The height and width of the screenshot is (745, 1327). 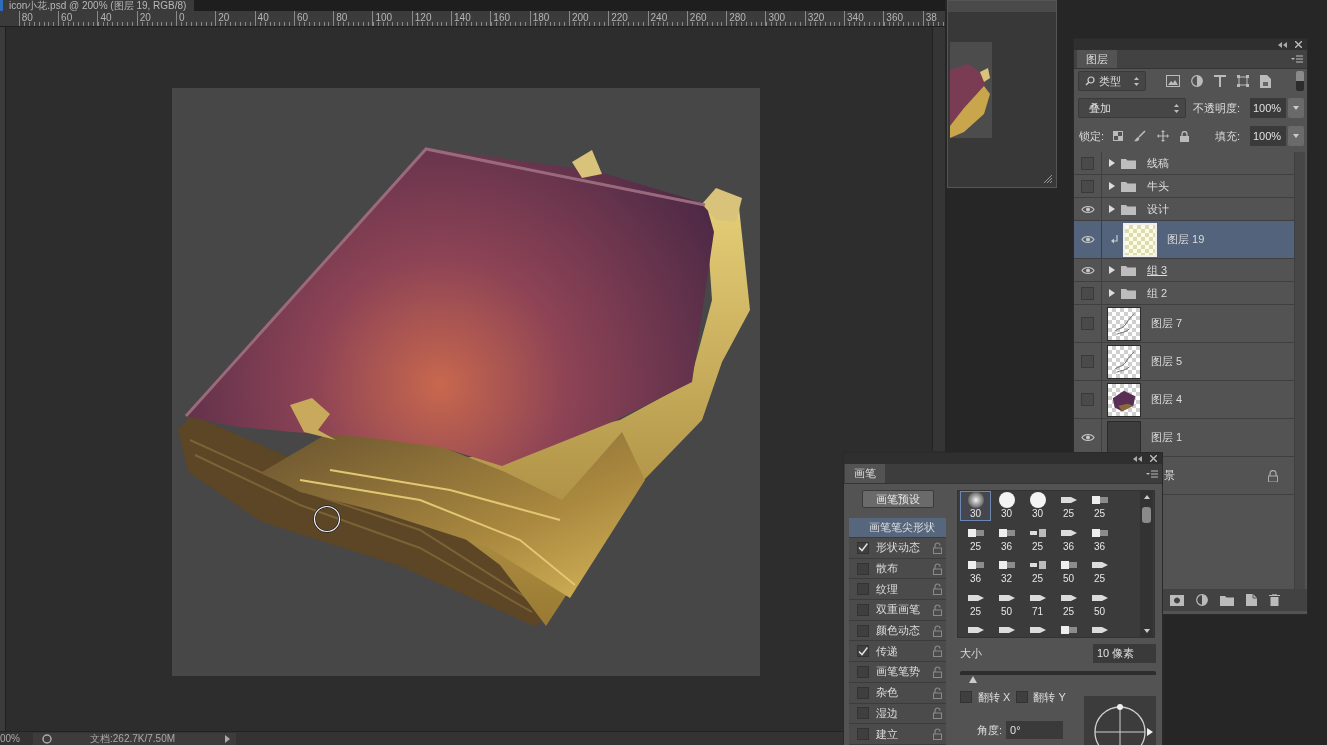 What do you see at coordinates (1274, 600) in the screenshot?
I see `trash-icon` at bounding box center [1274, 600].